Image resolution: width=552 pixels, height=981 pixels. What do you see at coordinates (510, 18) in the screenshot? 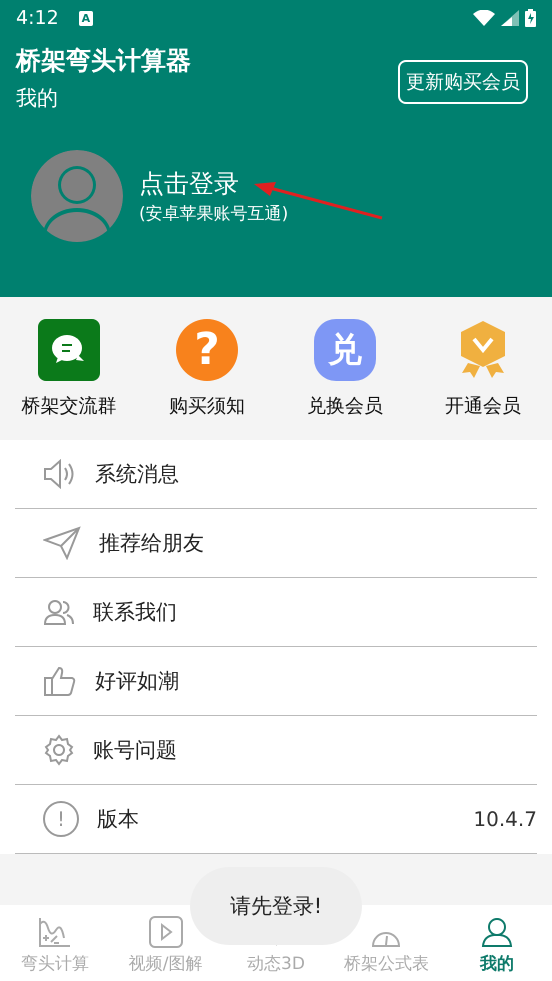
I see `signal-icon` at bounding box center [510, 18].